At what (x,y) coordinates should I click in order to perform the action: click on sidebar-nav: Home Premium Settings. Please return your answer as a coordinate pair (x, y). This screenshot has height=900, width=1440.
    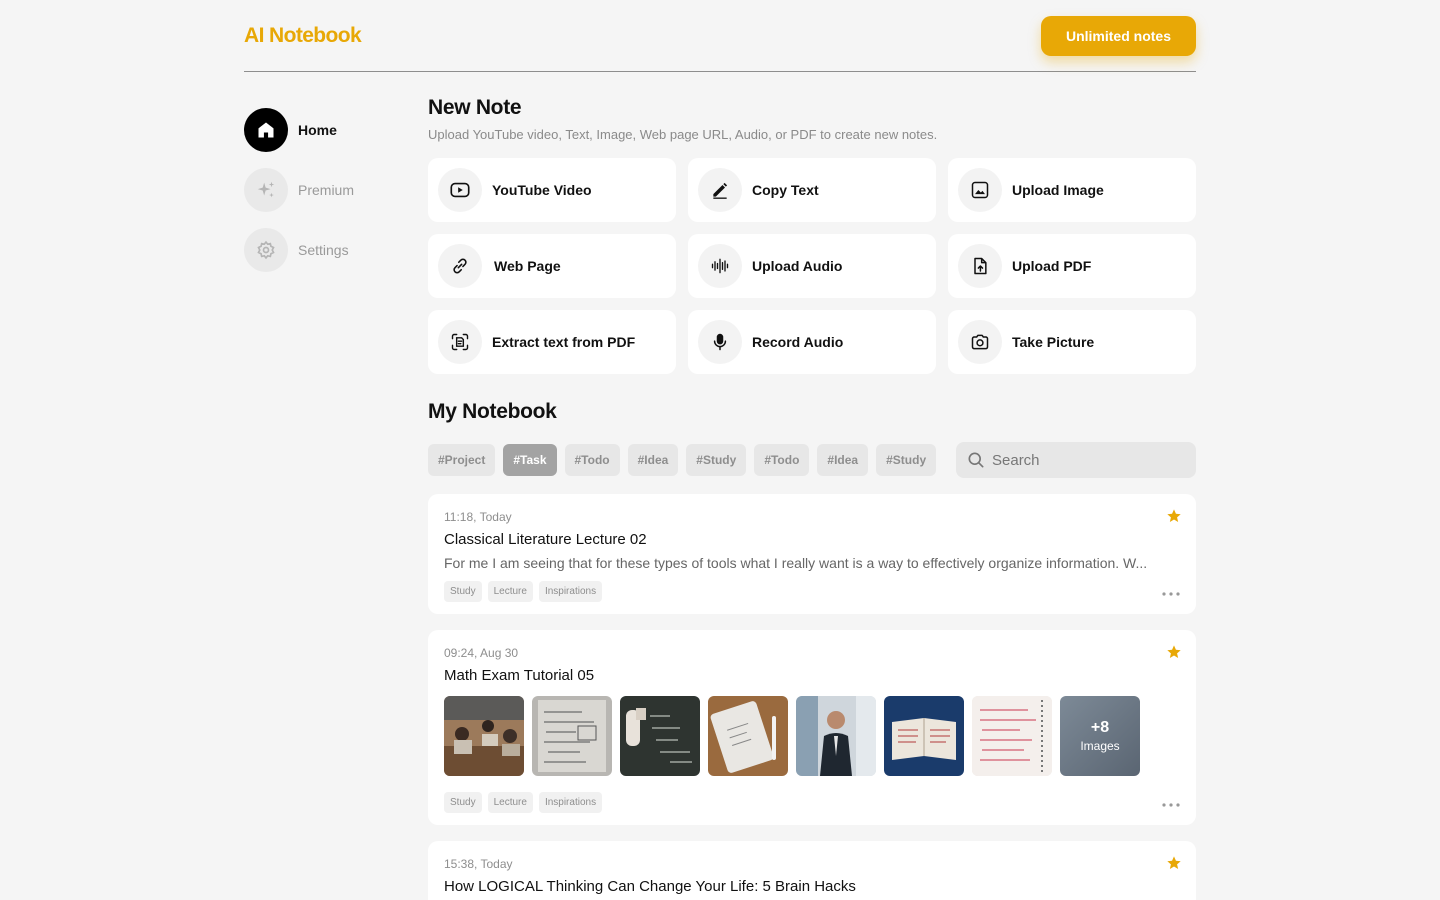
    Looking at the image, I should click on (324, 198).